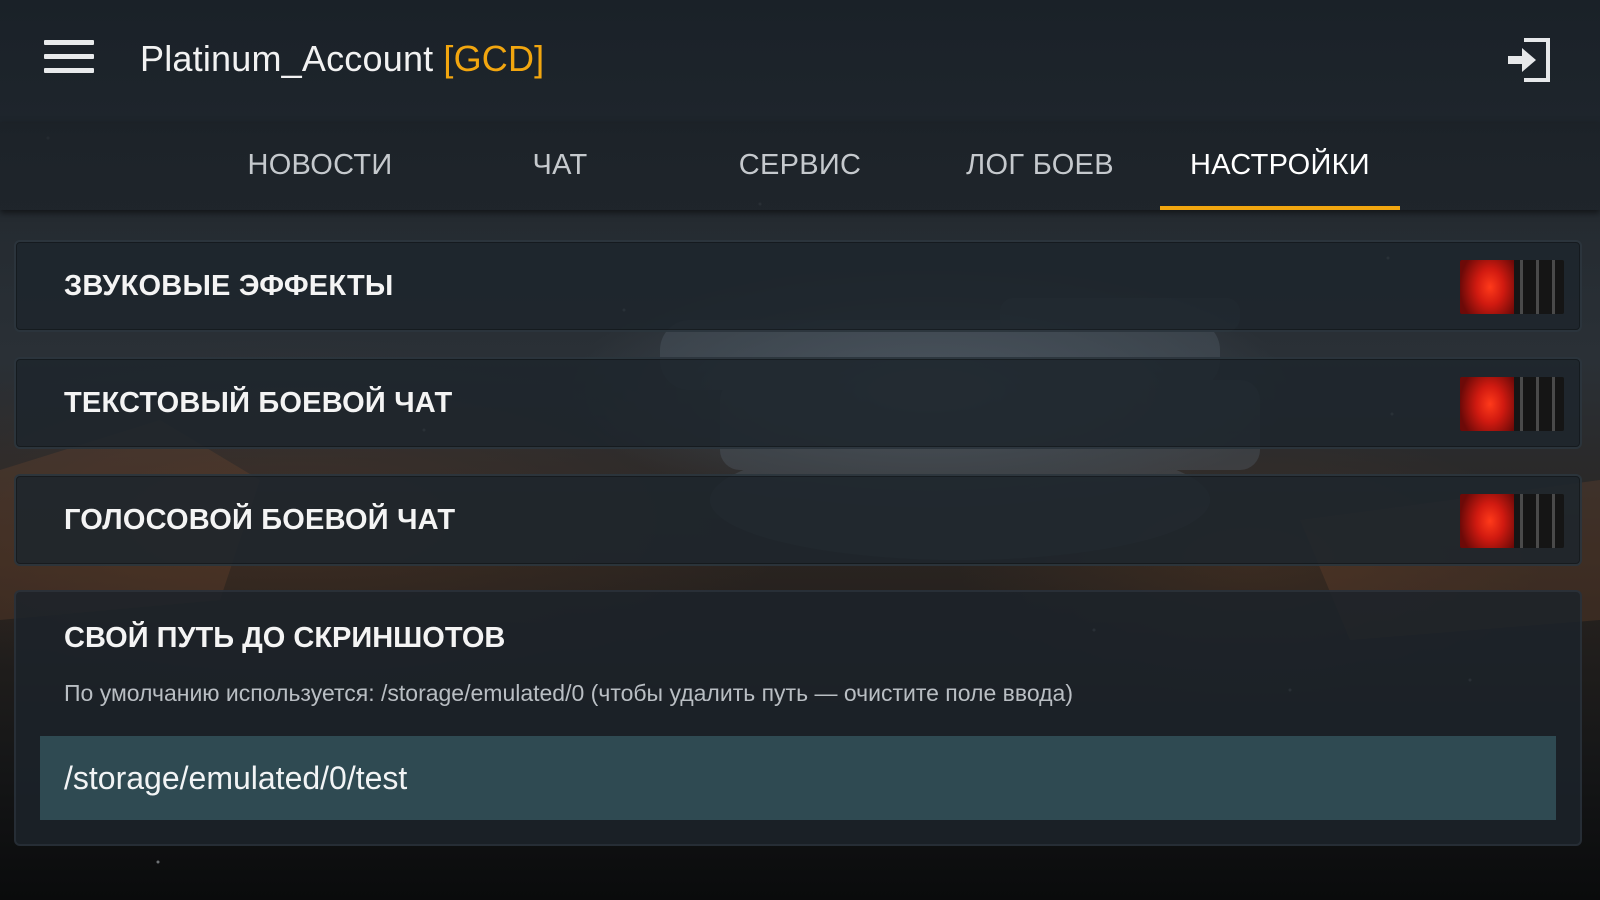  Describe the element at coordinates (1512, 404) in the screenshot. I see `text-battle-chat-toggle` at that location.